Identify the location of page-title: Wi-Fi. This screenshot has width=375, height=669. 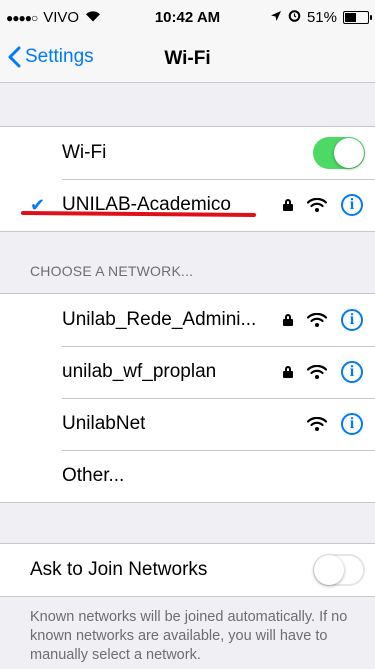
(187, 58).